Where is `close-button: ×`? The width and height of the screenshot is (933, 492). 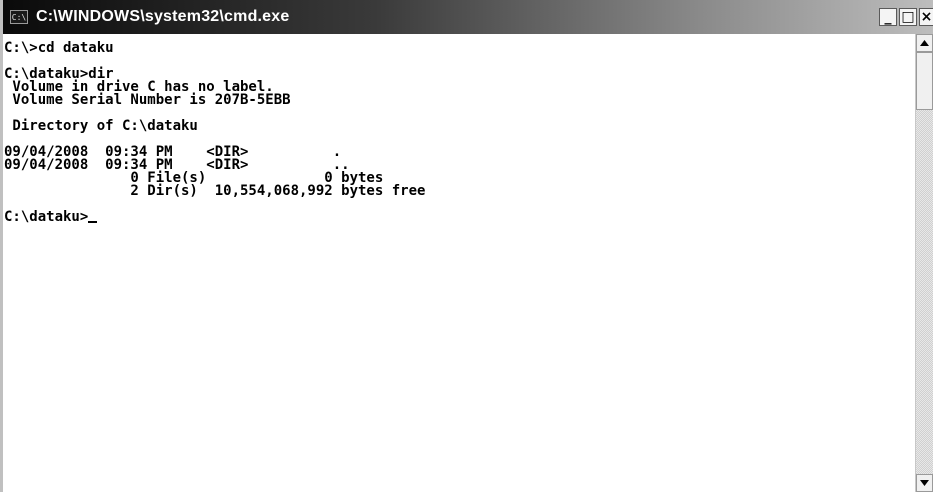
close-button: × is located at coordinates (926, 17).